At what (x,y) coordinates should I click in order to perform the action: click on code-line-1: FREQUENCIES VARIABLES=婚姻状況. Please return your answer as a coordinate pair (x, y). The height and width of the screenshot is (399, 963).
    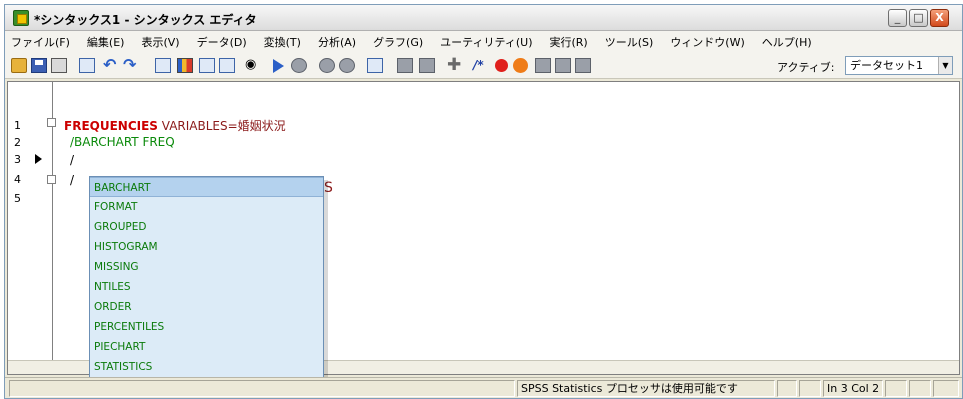
    Looking at the image, I should click on (175, 125).